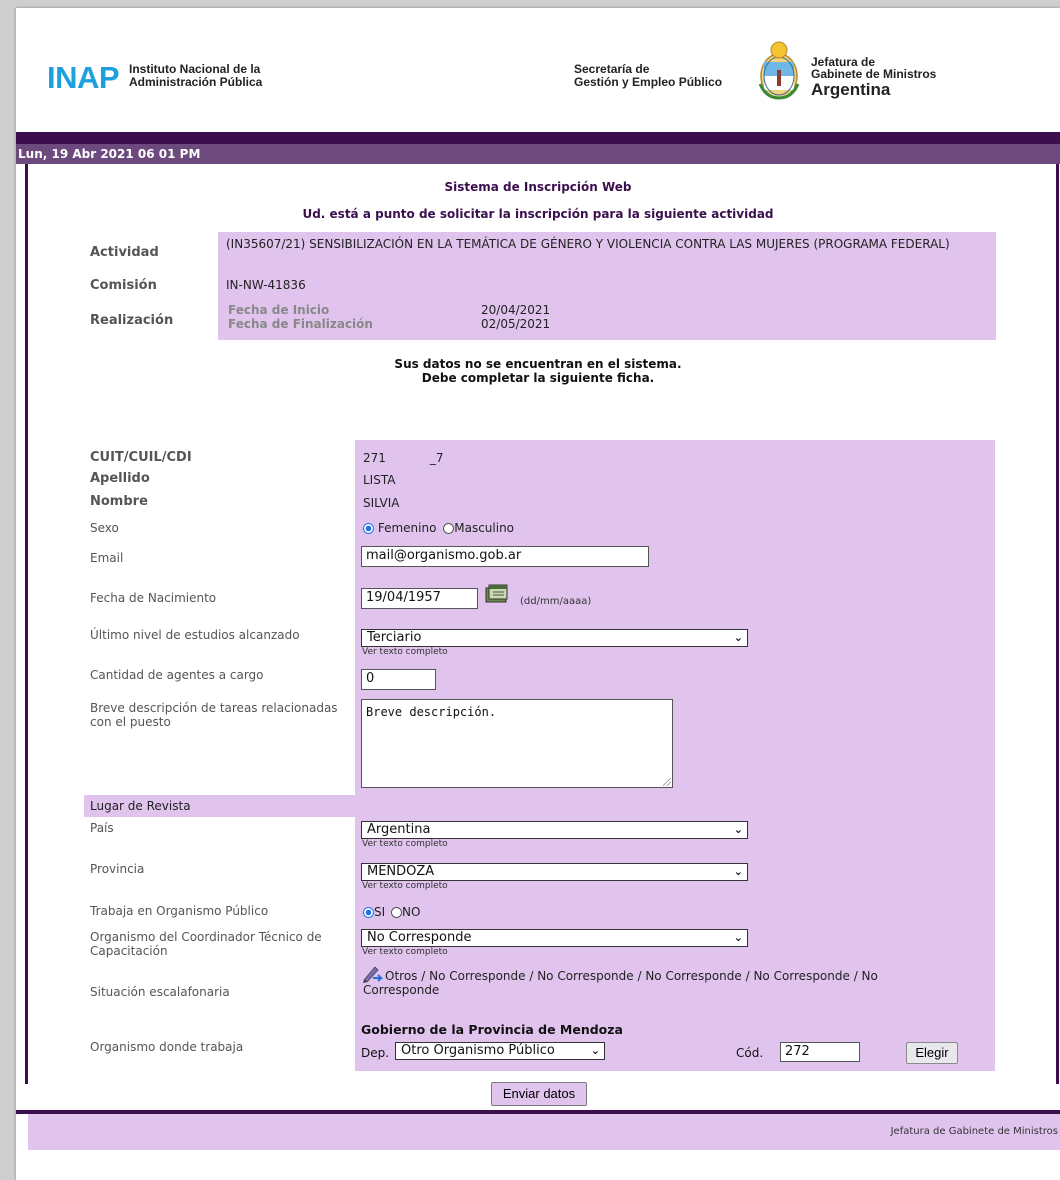  I want to click on sexo-femenino-label: Femenino, so click(407, 528).